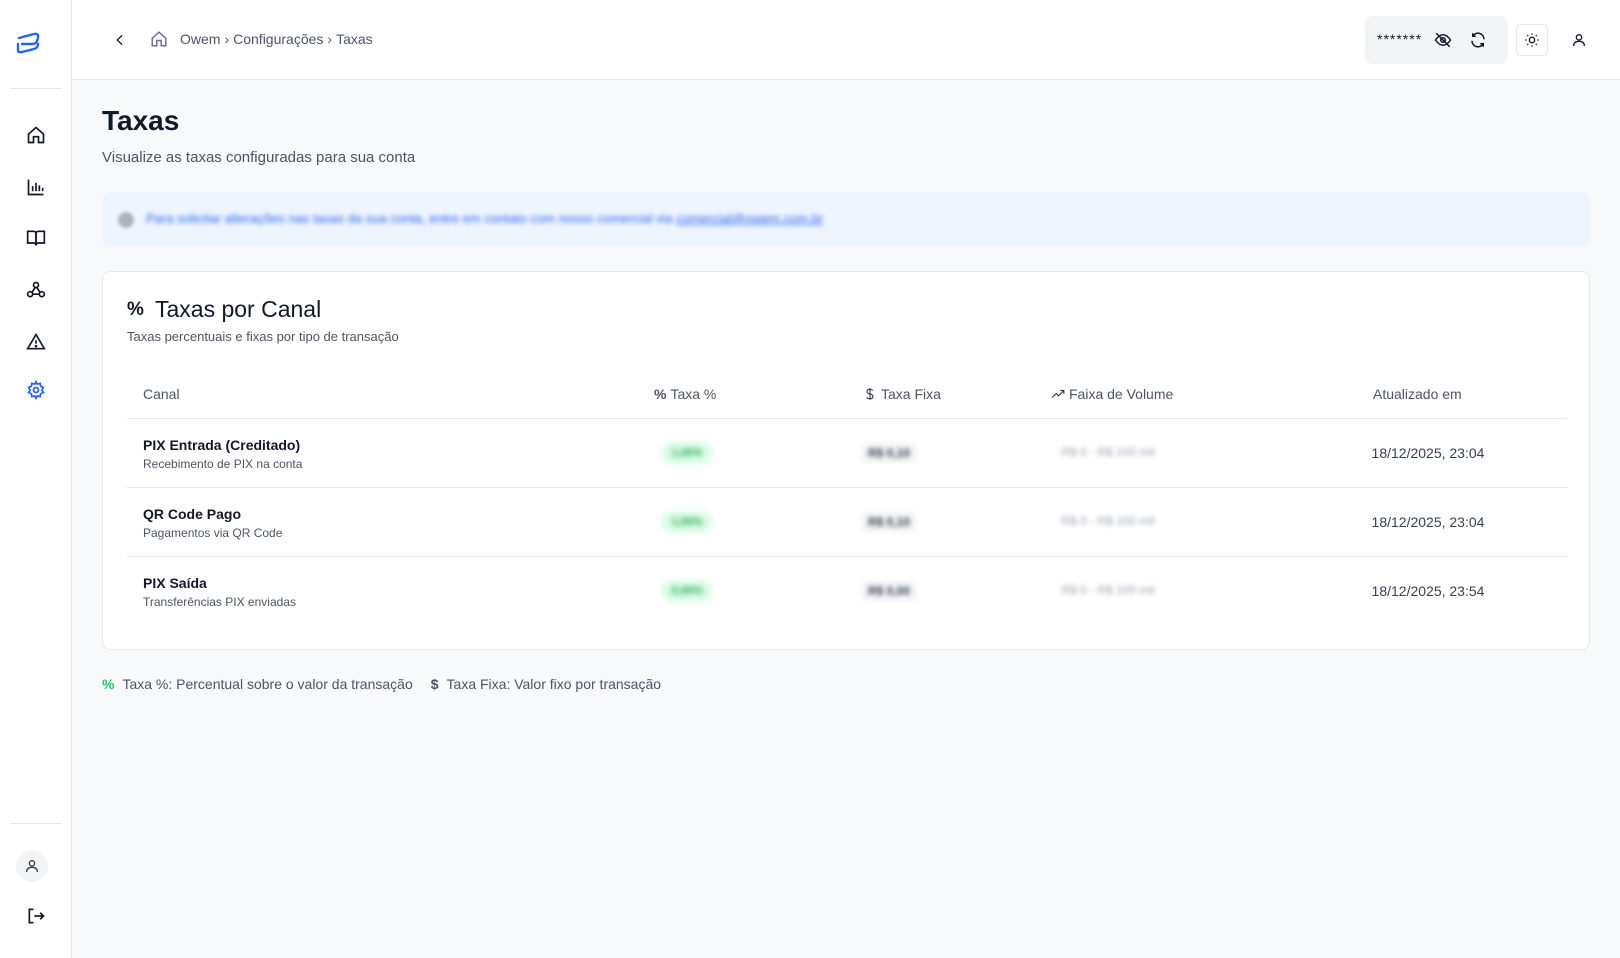 The image size is (1620, 958). I want to click on sidebar-item-home, so click(36, 135).